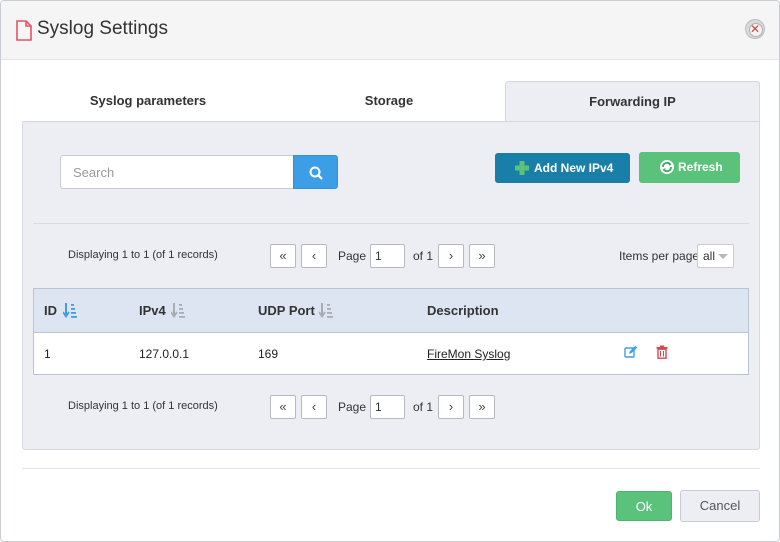  Describe the element at coordinates (723, 256) in the screenshot. I see `chevron-down-icon` at that location.